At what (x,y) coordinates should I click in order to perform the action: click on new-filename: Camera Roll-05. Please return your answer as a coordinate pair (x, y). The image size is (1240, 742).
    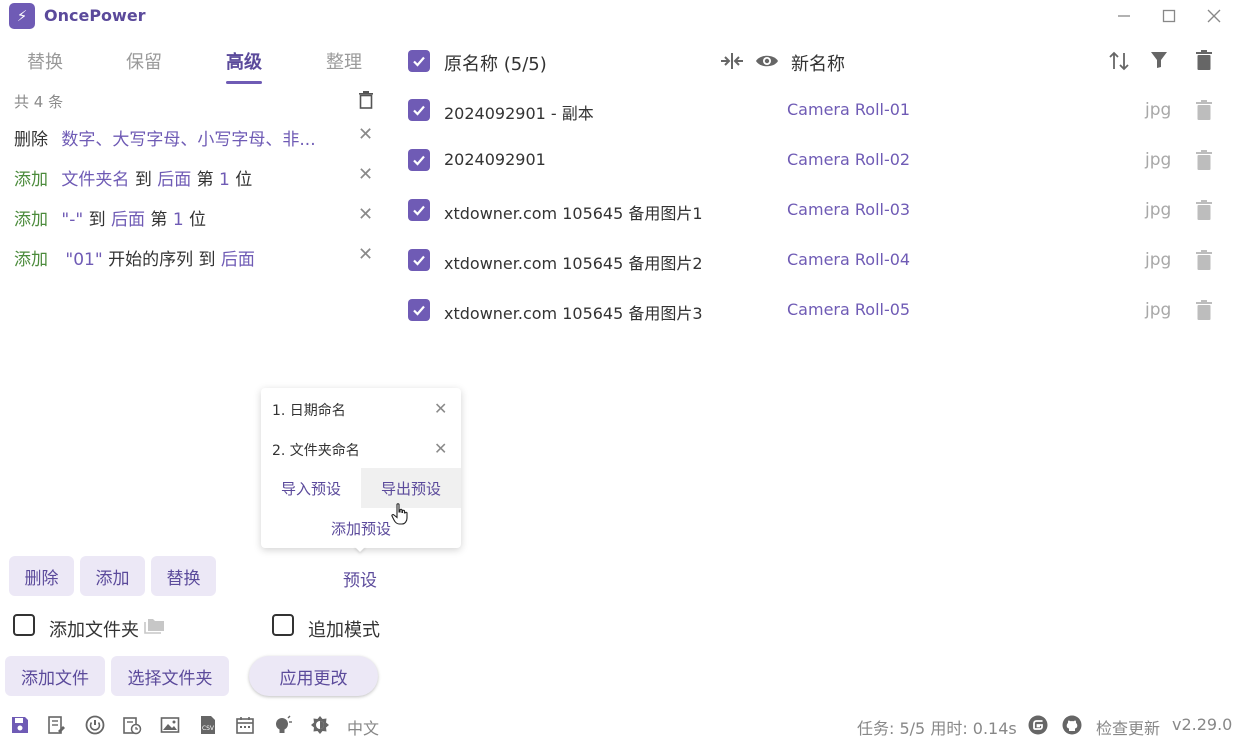
    Looking at the image, I should click on (849, 309).